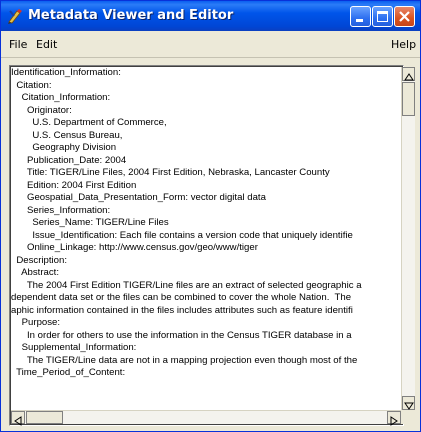 The image size is (421, 432). Describe the element at coordinates (89, 122) in the screenshot. I see `metadata-line: U.S. Department of Commerce,` at that location.